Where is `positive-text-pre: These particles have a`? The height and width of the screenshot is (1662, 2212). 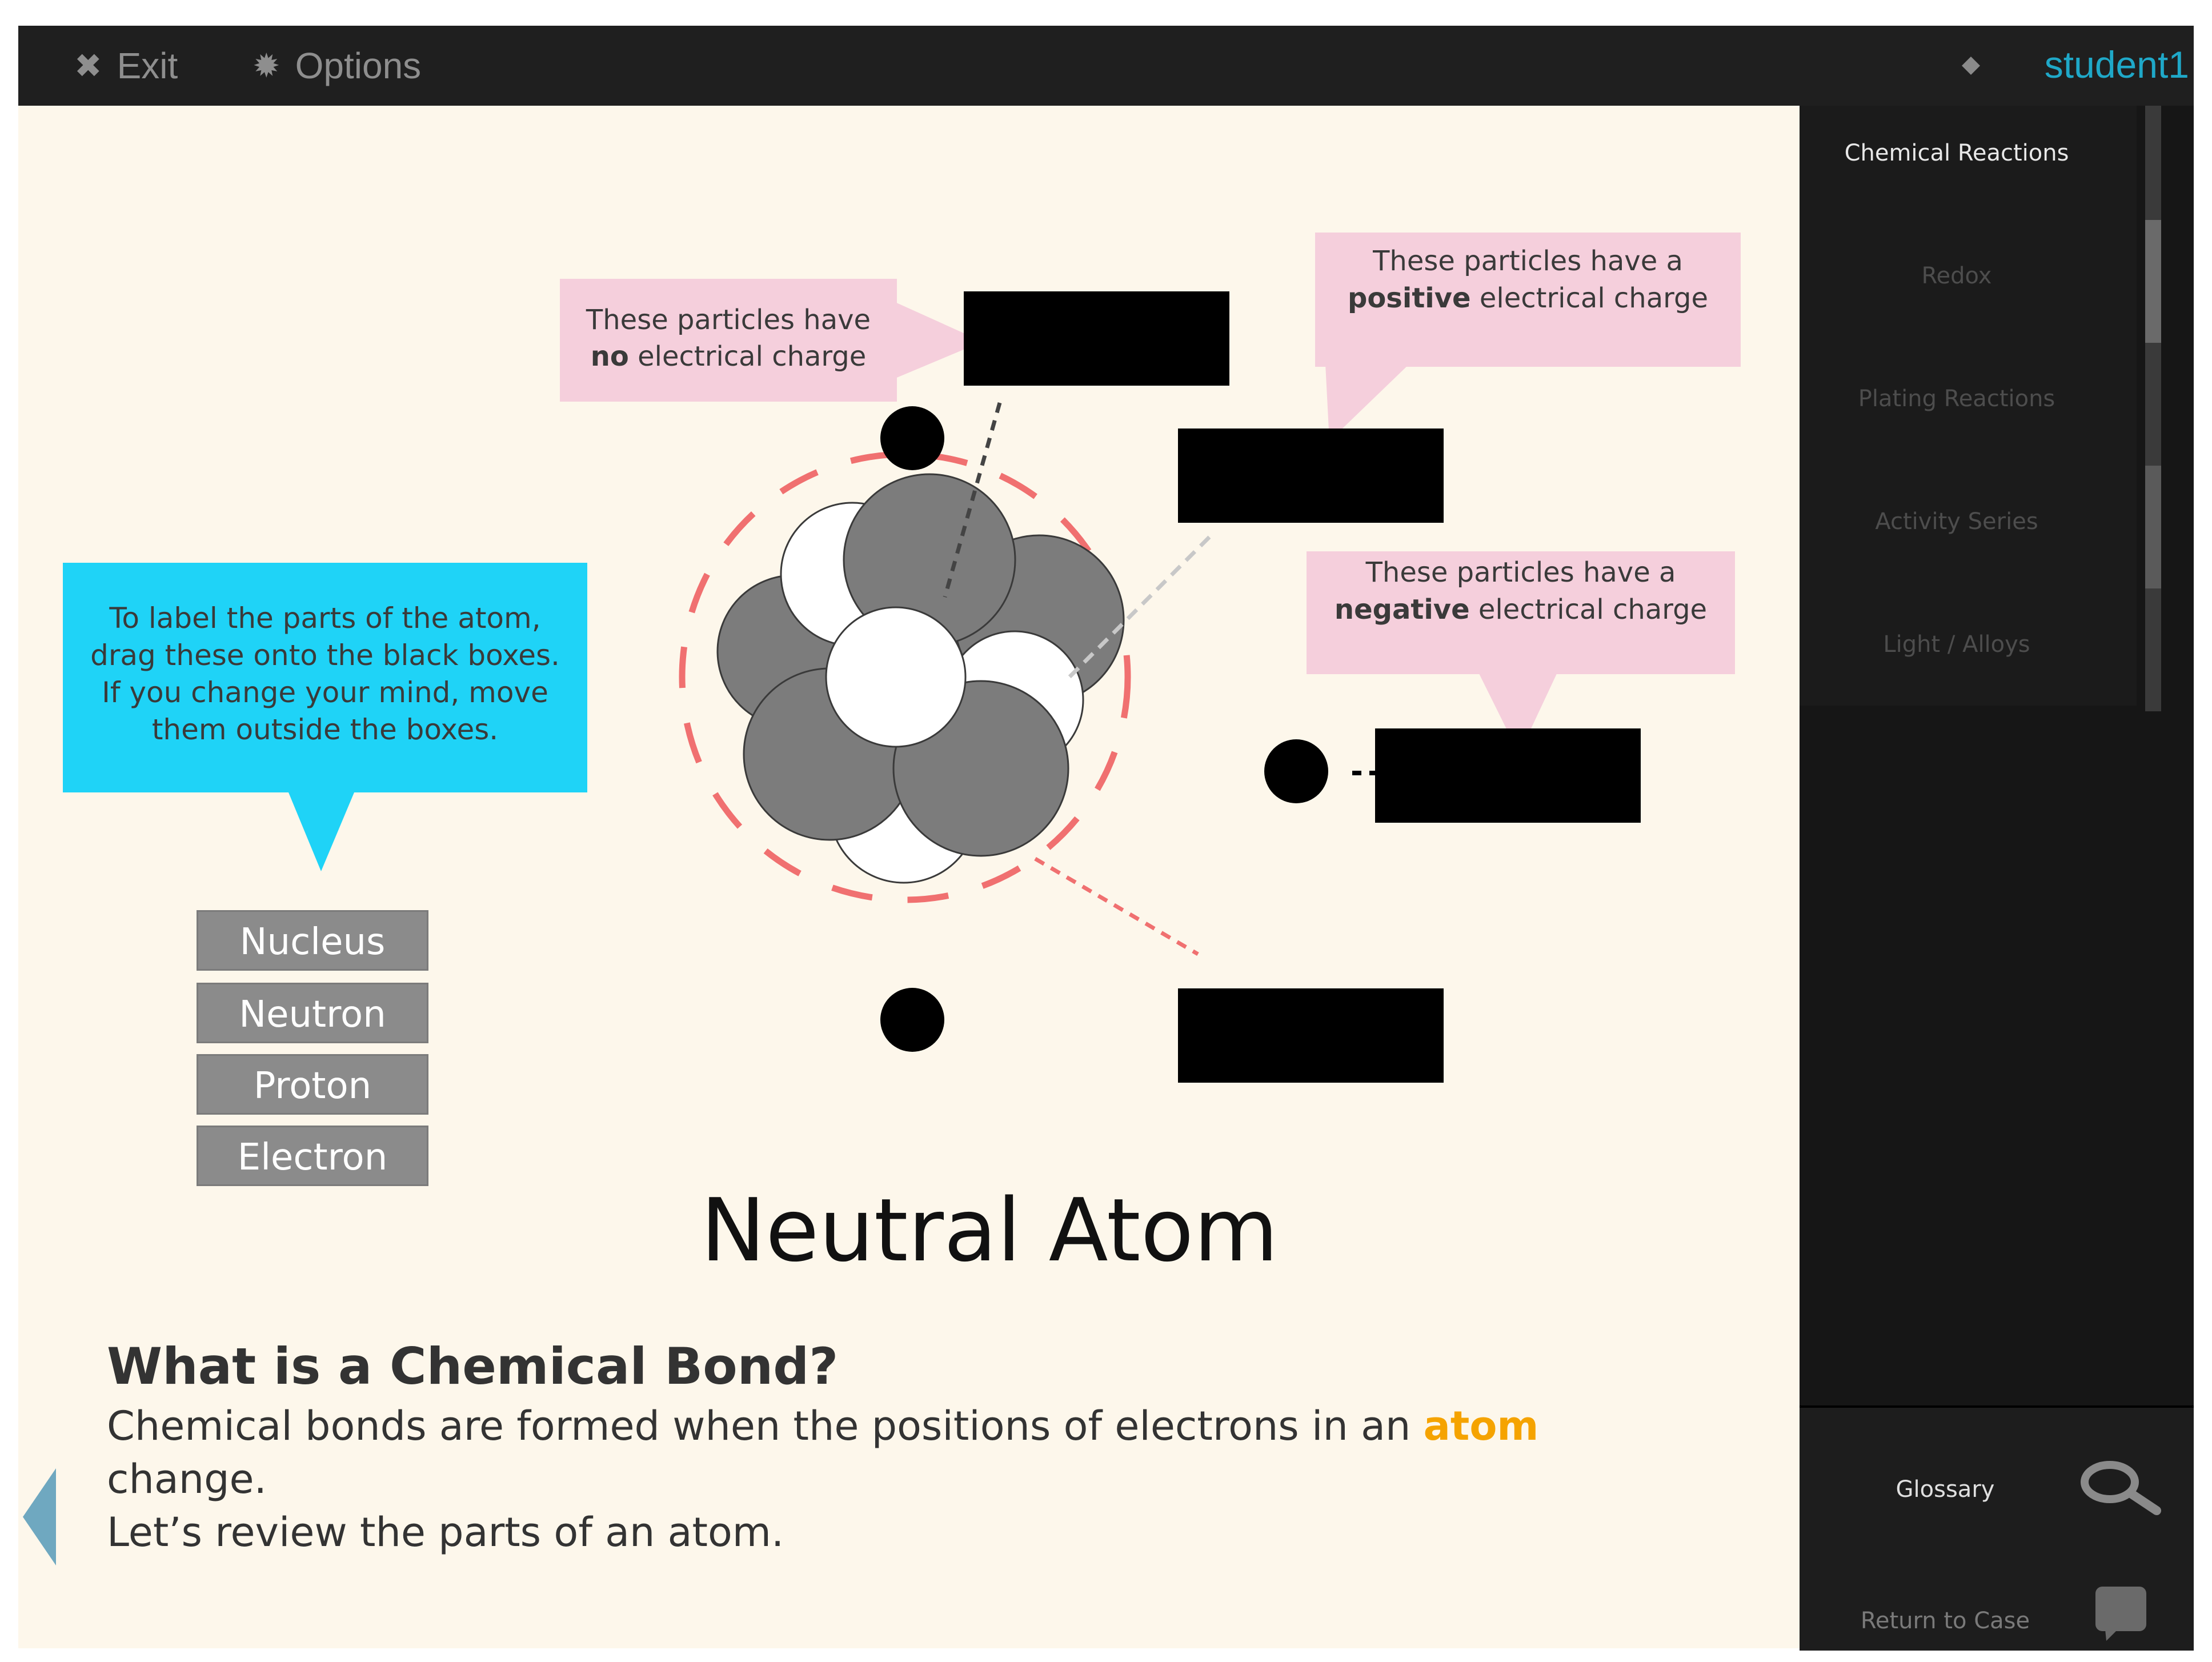 positive-text-pre: These particles have a is located at coordinates (1528, 261).